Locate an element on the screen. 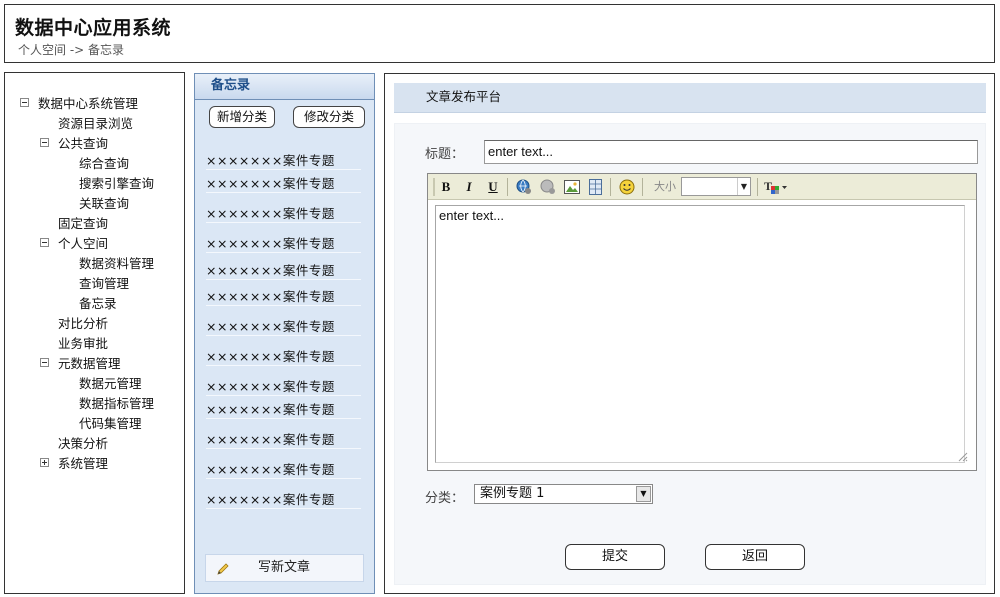  tree-item-comparison: 对比分析 is located at coordinates (83, 322).